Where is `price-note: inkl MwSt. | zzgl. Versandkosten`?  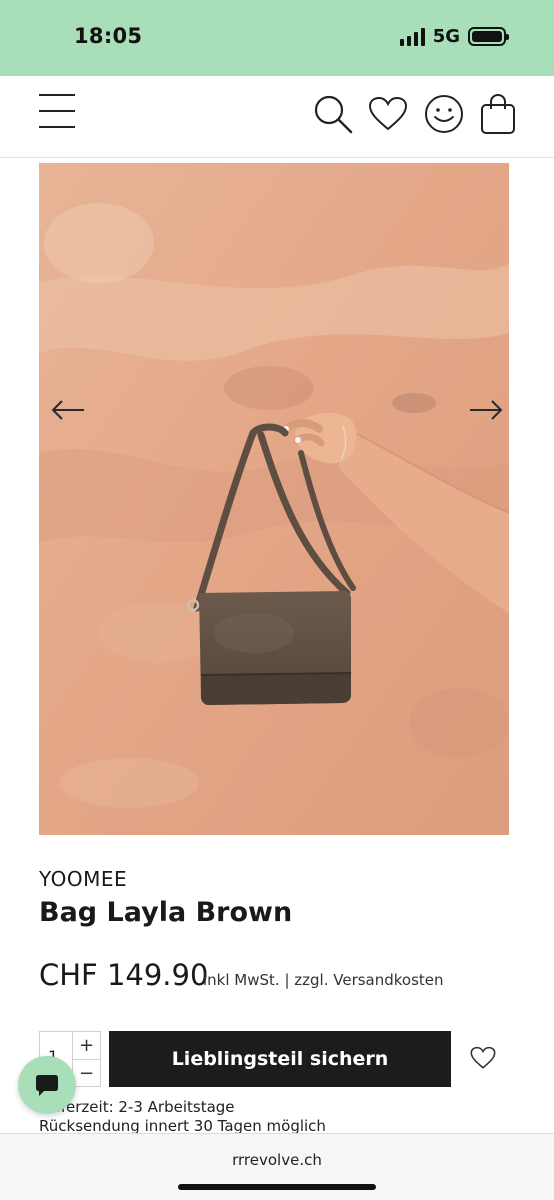
price-note: inkl MwSt. | zzgl. Versandkosten is located at coordinates (323, 980).